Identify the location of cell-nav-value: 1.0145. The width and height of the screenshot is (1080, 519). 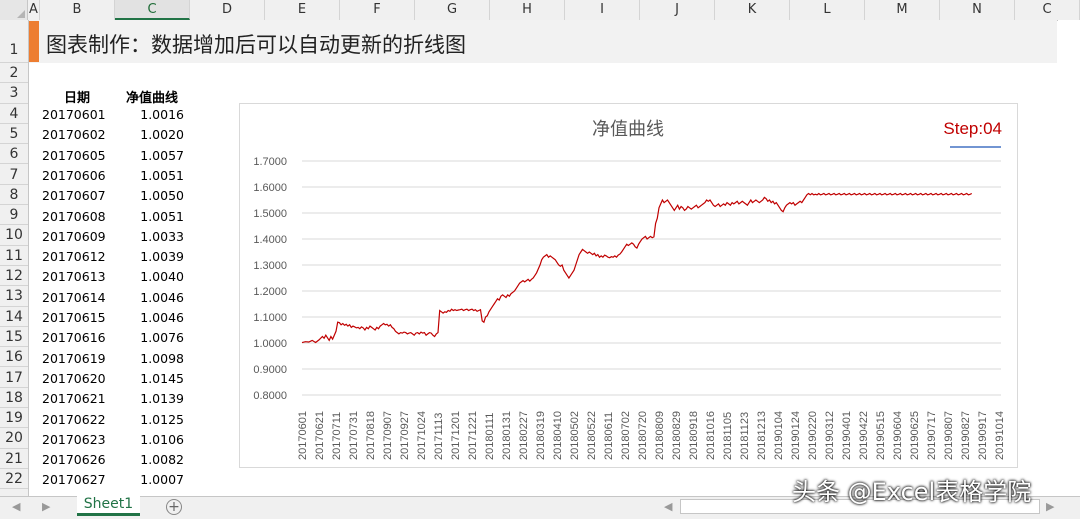
(152, 379).